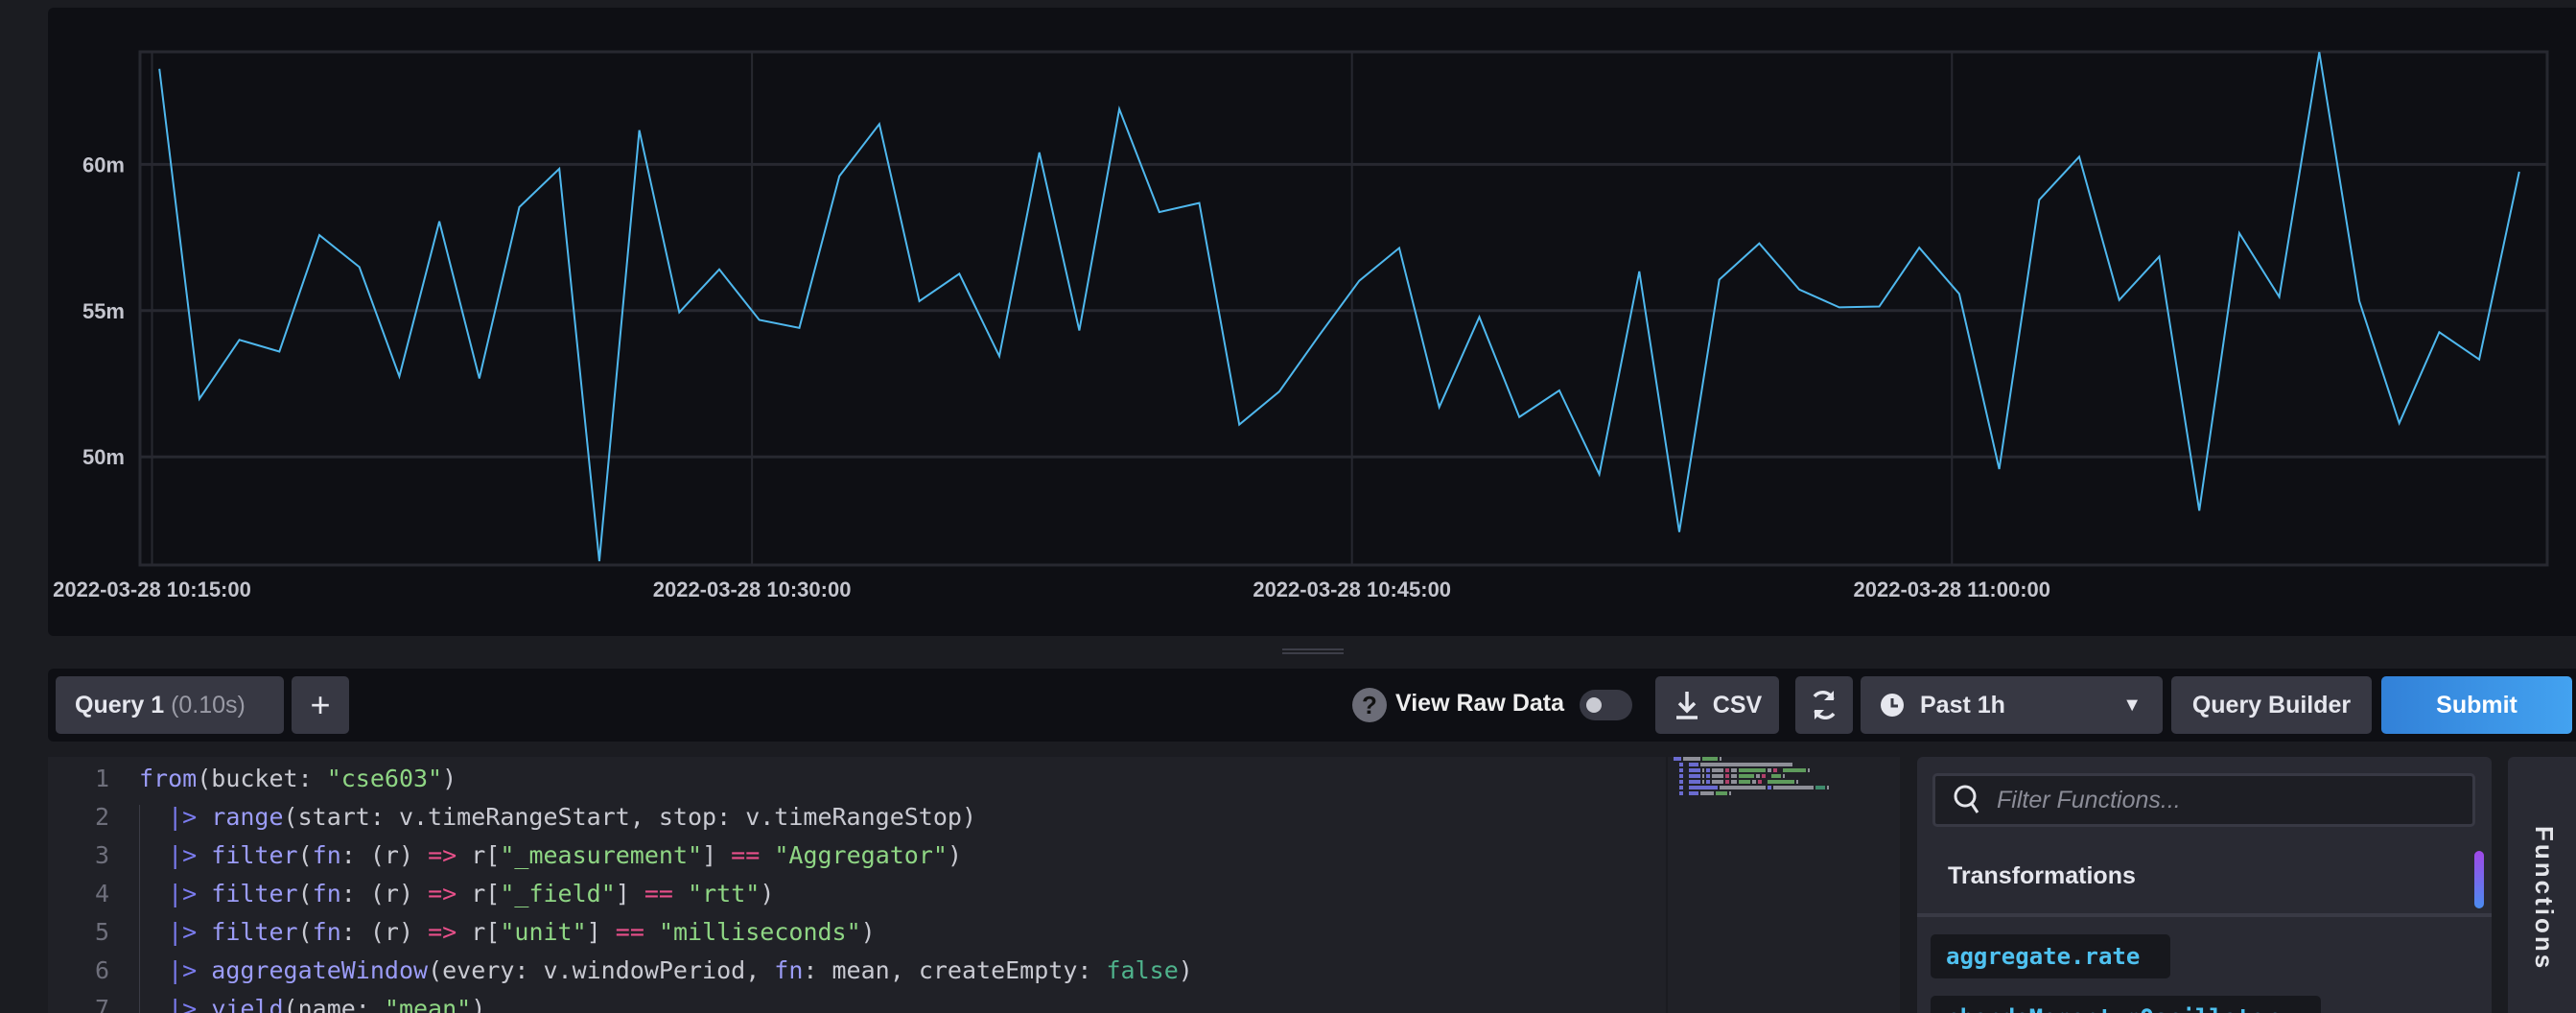 The image size is (2576, 1013). I want to click on line-number: 3, so click(101, 855).